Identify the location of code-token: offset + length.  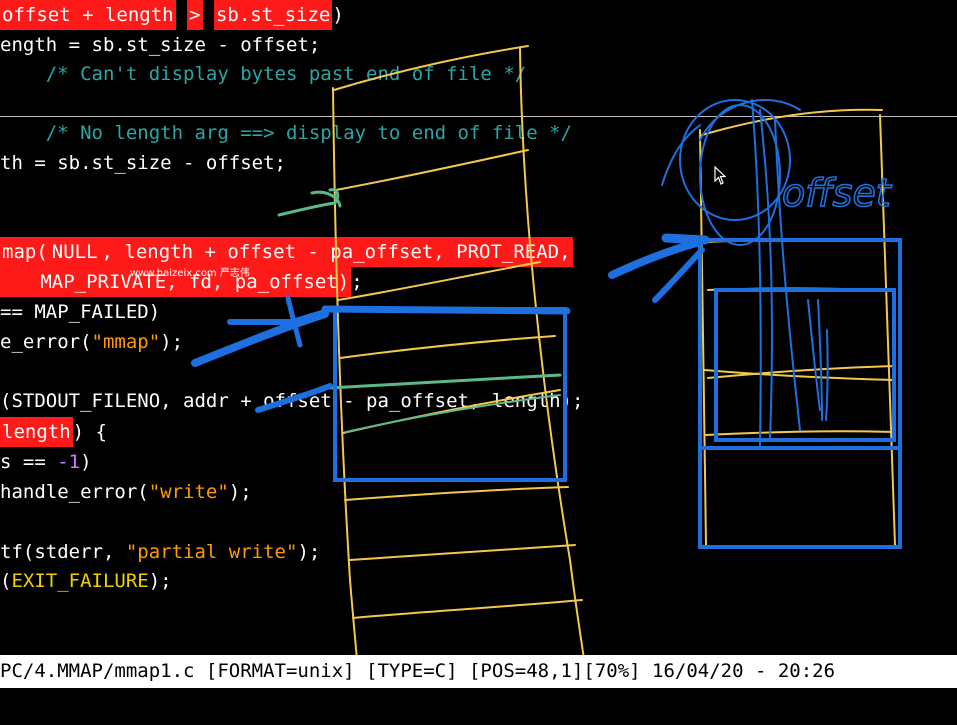
(88, 15).